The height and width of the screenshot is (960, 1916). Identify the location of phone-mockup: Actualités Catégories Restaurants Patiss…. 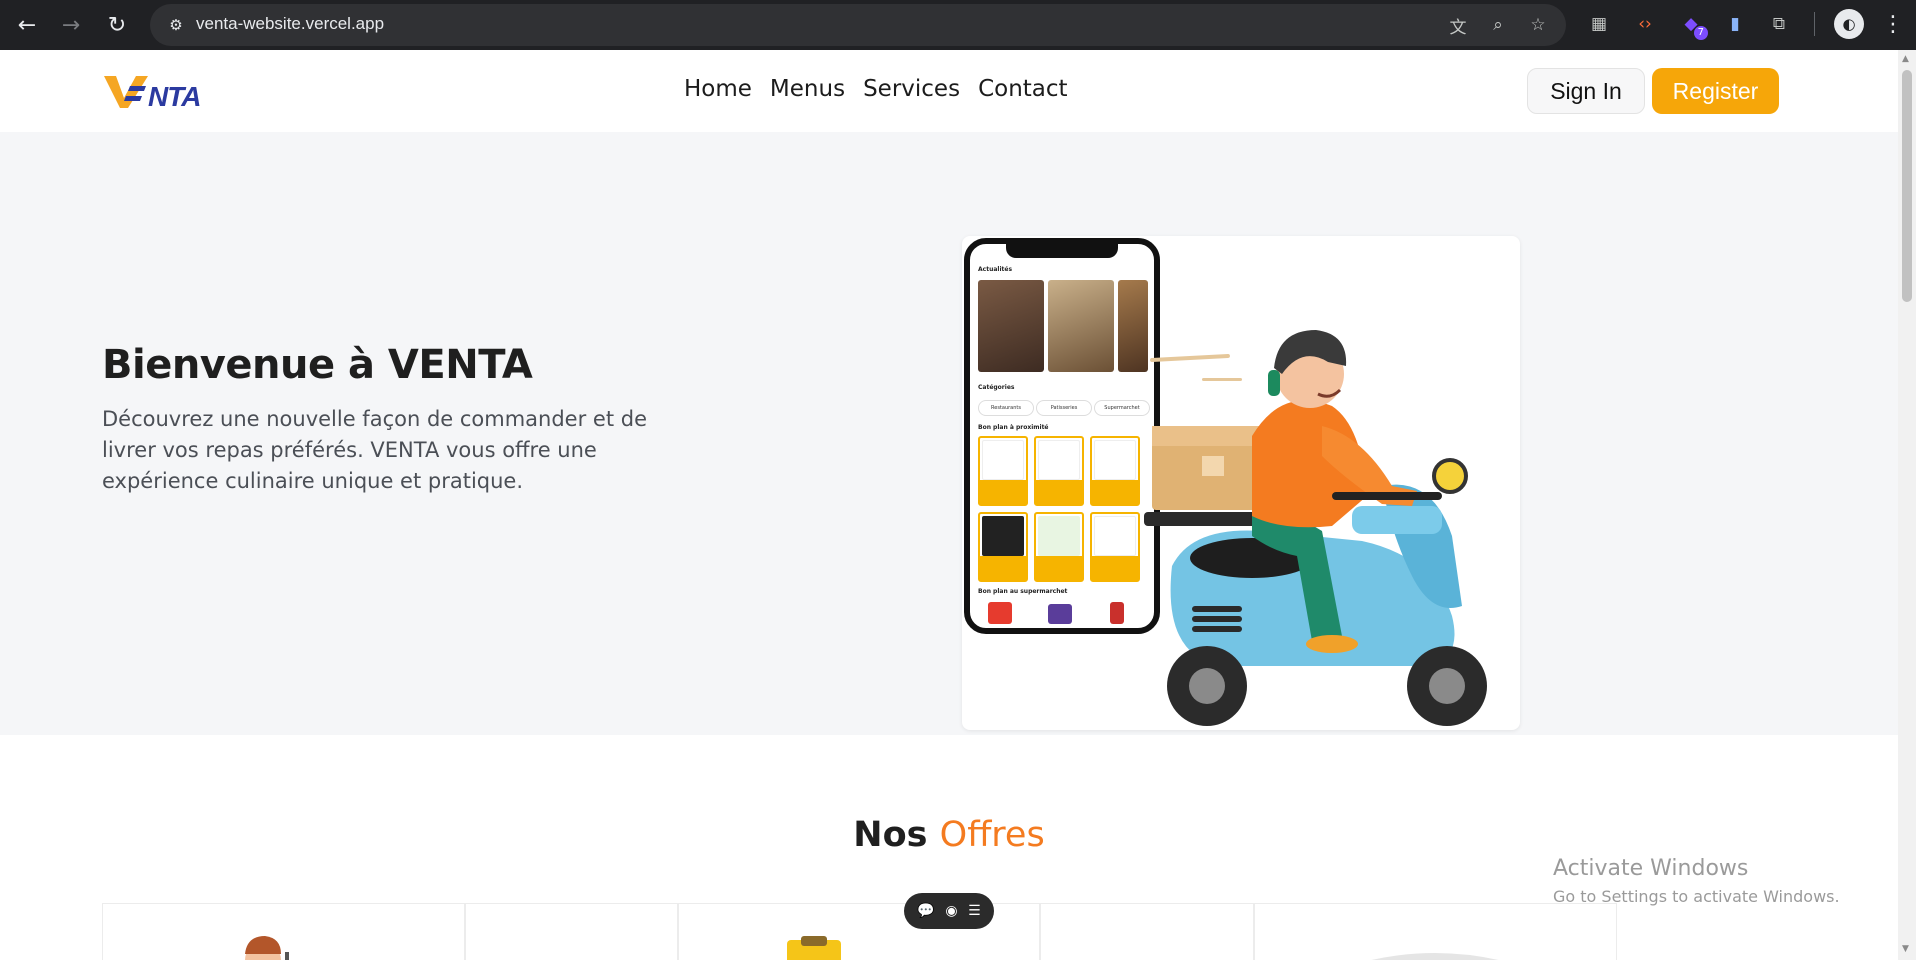
(1062, 436).